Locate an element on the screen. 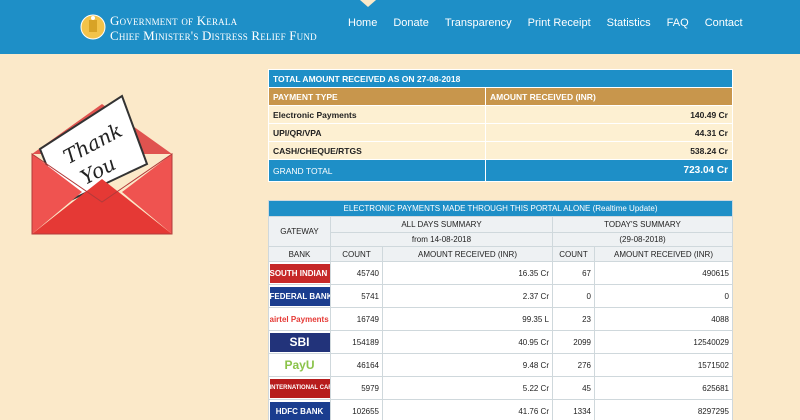 This screenshot has height=420, width=800. table-row: Electronic Payments 140.49 Cr is located at coordinates (500, 114).